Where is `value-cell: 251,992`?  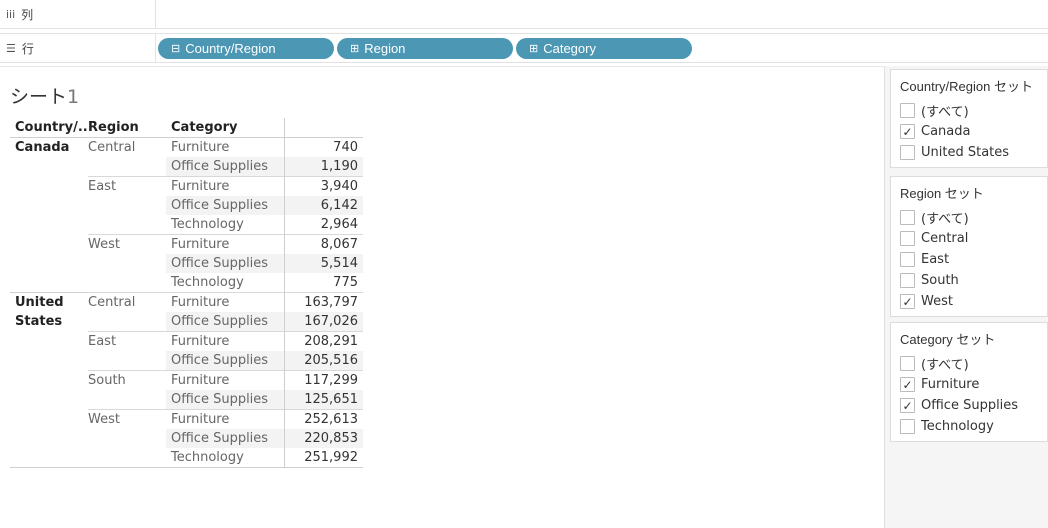 value-cell: 251,992 is located at coordinates (323, 458).